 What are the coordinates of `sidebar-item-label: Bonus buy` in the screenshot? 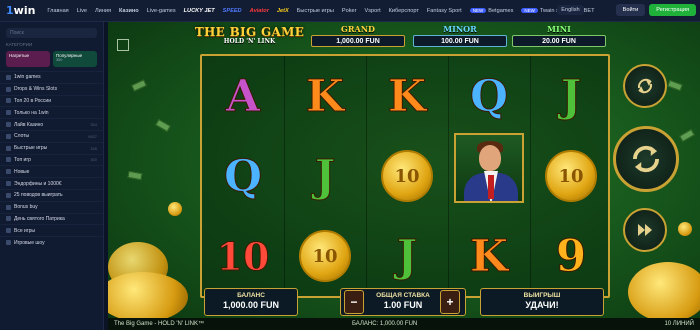 It's located at (26, 207).